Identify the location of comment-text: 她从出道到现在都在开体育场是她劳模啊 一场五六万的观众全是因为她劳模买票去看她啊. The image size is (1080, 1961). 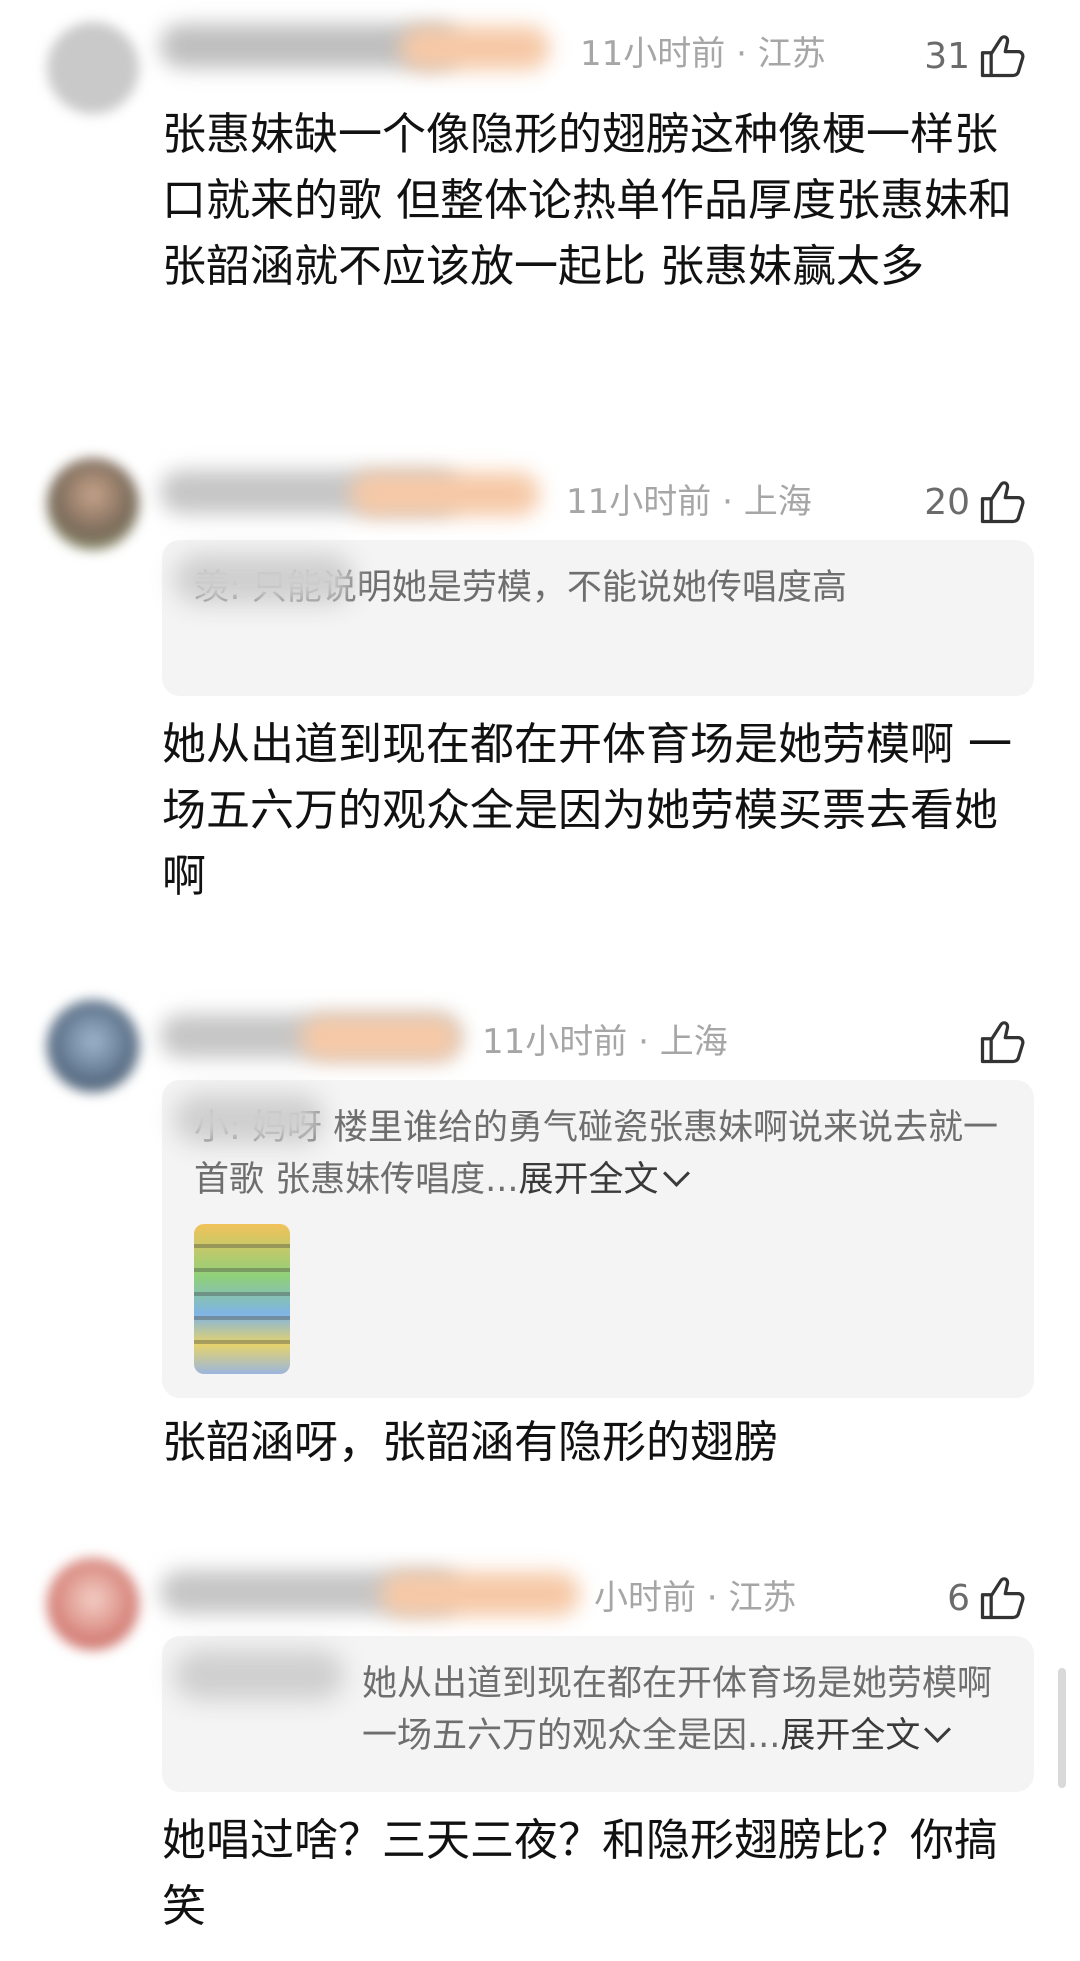
(587, 810).